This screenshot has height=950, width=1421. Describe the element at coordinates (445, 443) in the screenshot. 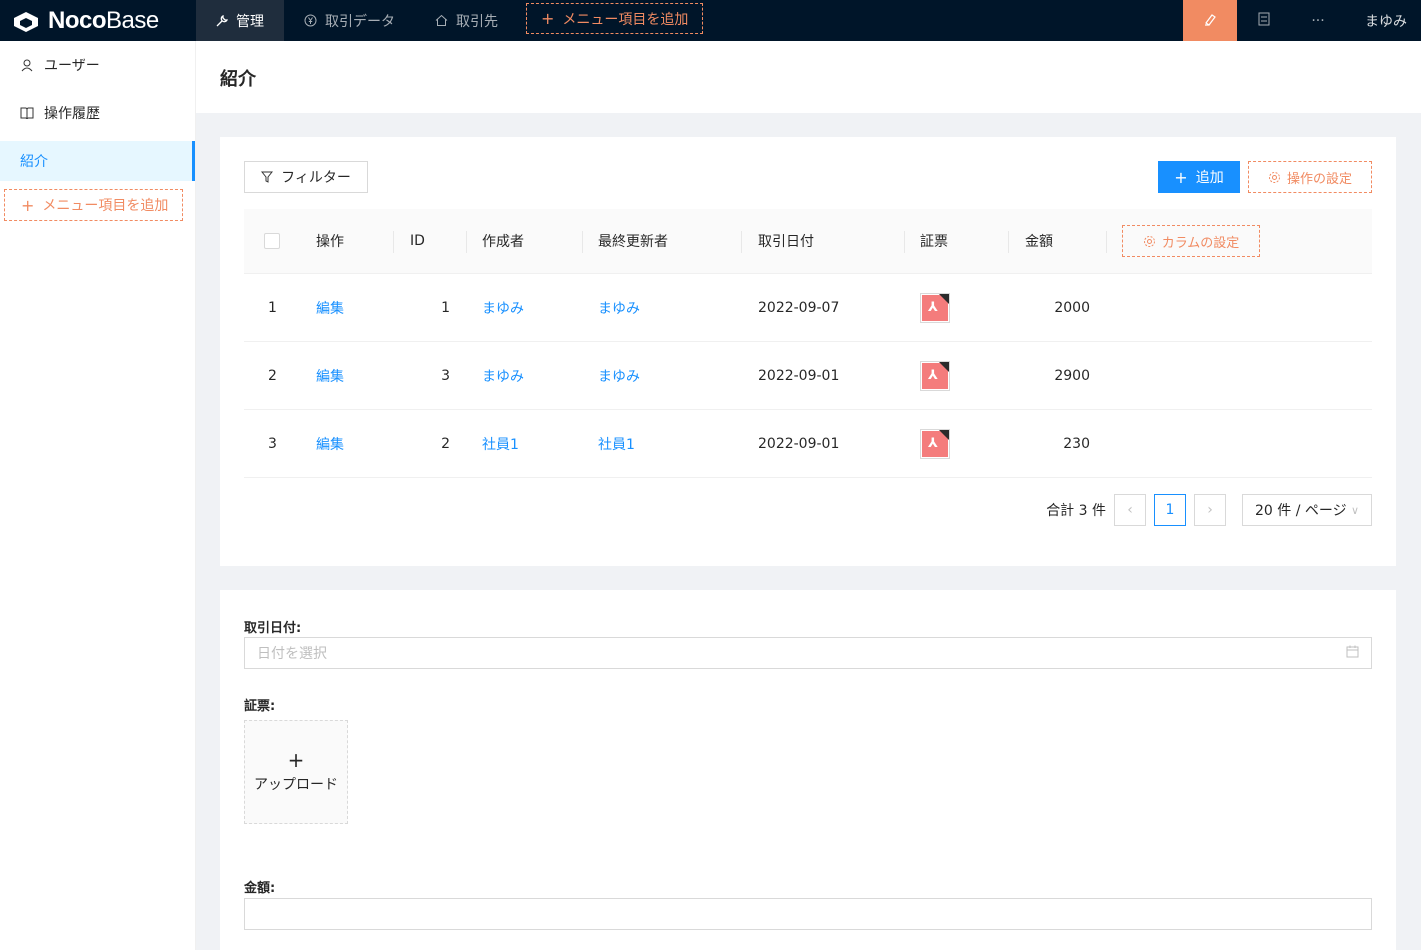

I see `cell-id: 2` at that location.